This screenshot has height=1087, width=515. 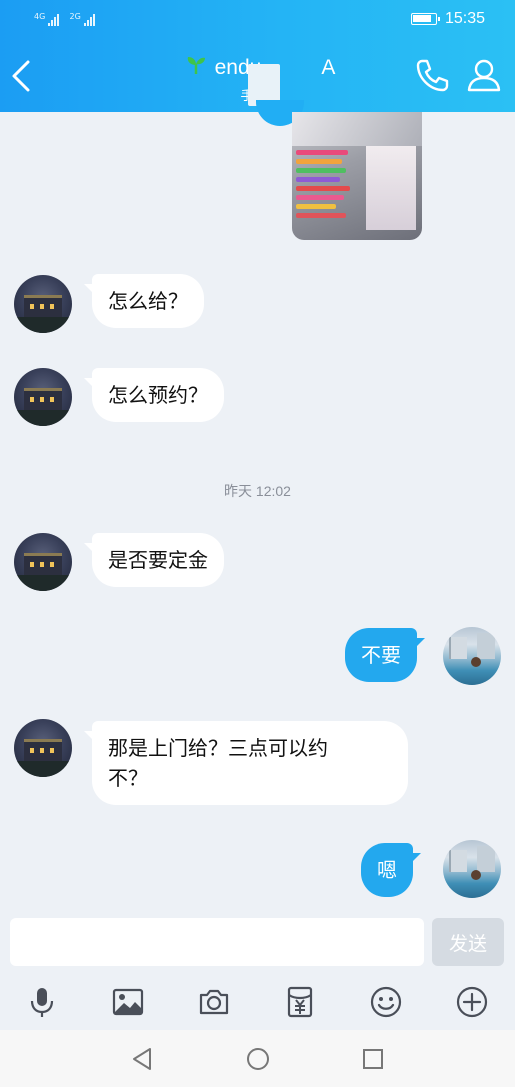 What do you see at coordinates (327, 189) in the screenshot?
I see `image-content` at bounding box center [327, 189].